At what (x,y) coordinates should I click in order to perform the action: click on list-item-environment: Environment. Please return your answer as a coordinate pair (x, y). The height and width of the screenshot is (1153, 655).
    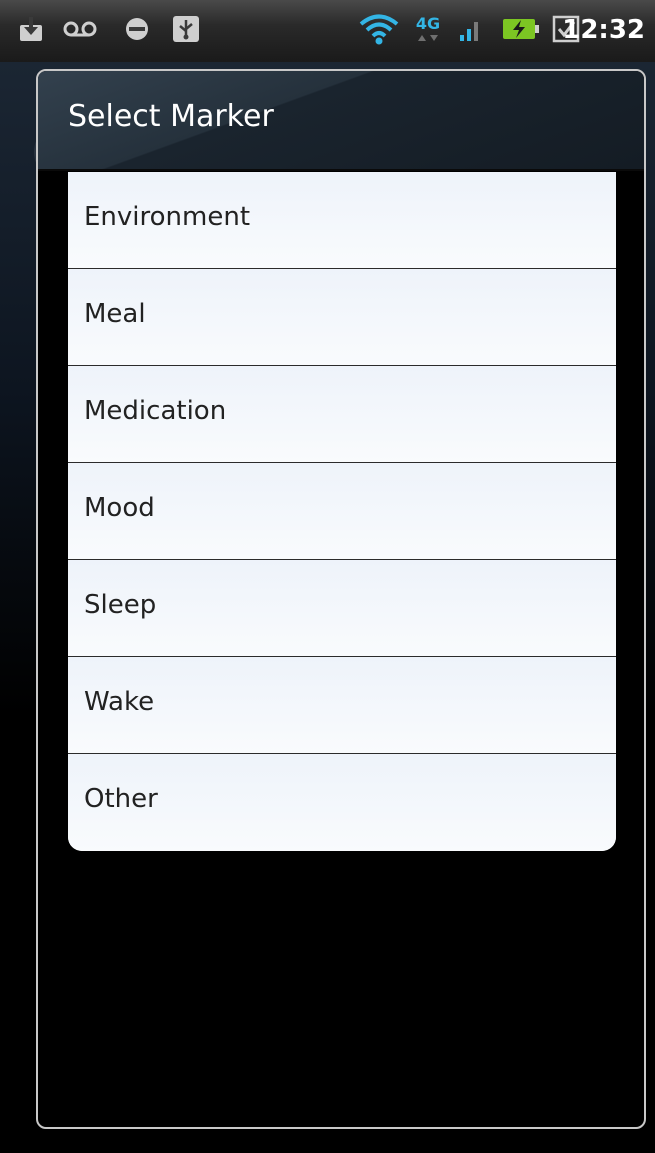
    Looking at the image, I should click on (342, 220).